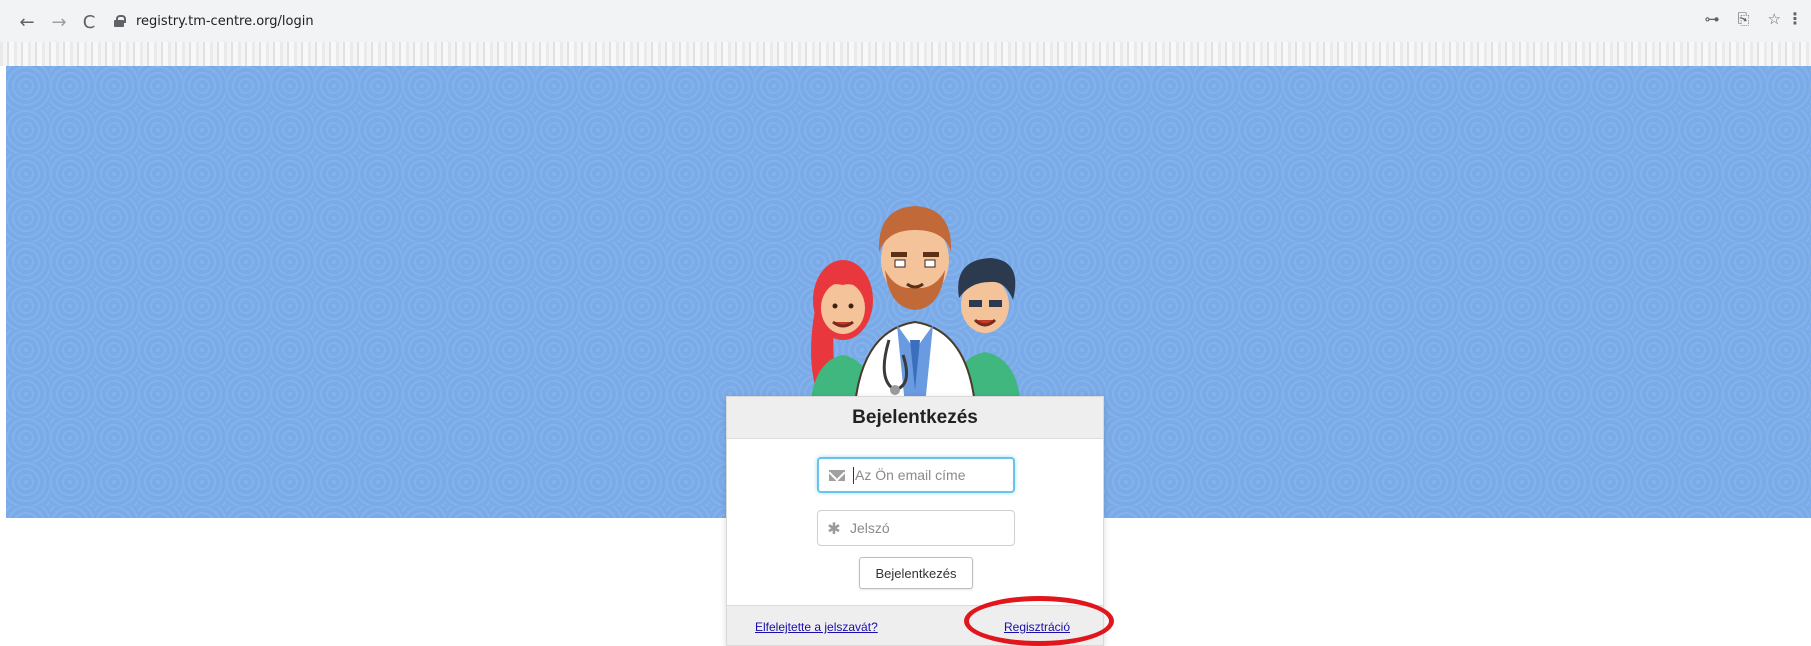 This screenshot has width=1811, height=646. What do you see at coordinates (905, 54) in the screenshot?
I see `obscured-strip` at bounding box center [905, 54].